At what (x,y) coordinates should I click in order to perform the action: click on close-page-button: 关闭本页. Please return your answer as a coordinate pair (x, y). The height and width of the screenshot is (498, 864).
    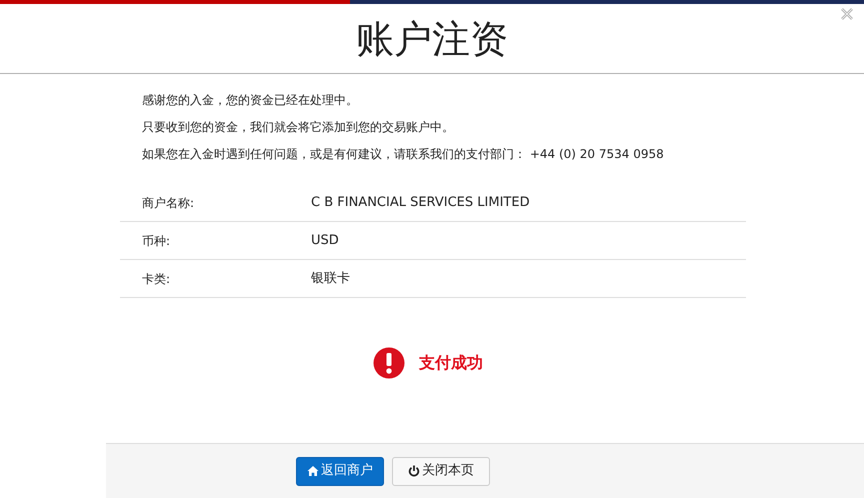
    Looking at the image, I should click on (441, 471).